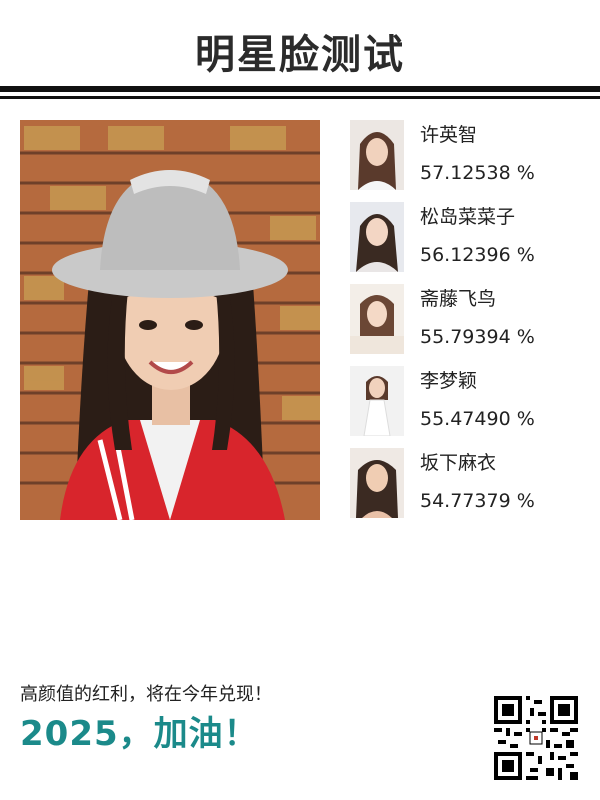  What do you see at coordinates (477, 173) in the screenshot?
I see `match-score: 57.12538 %` at bounding box center [477, 173].